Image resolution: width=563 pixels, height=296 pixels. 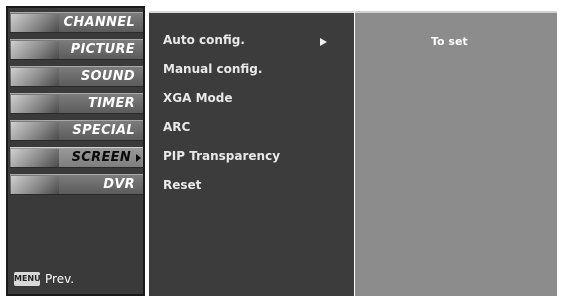 I want to click on menu-key-icon: MENU, so click(x=27, y=279).